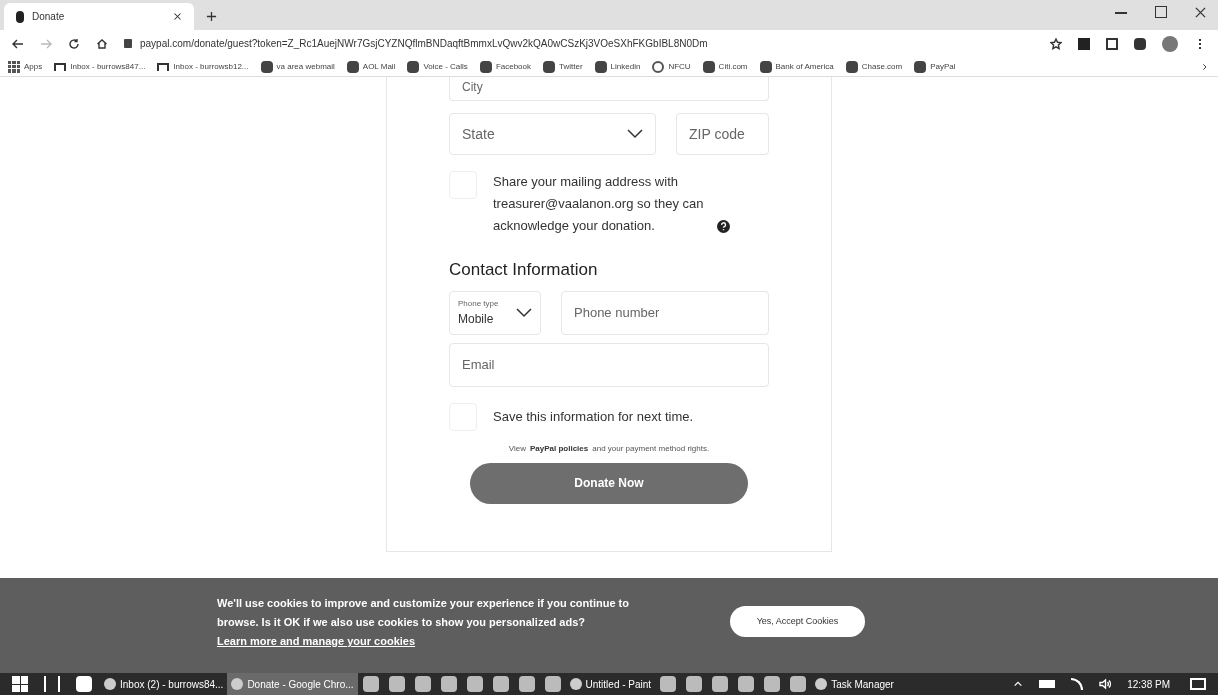 This screenshot has height=695, width=1218. I want to click on windows-icon, so click(20, 684).